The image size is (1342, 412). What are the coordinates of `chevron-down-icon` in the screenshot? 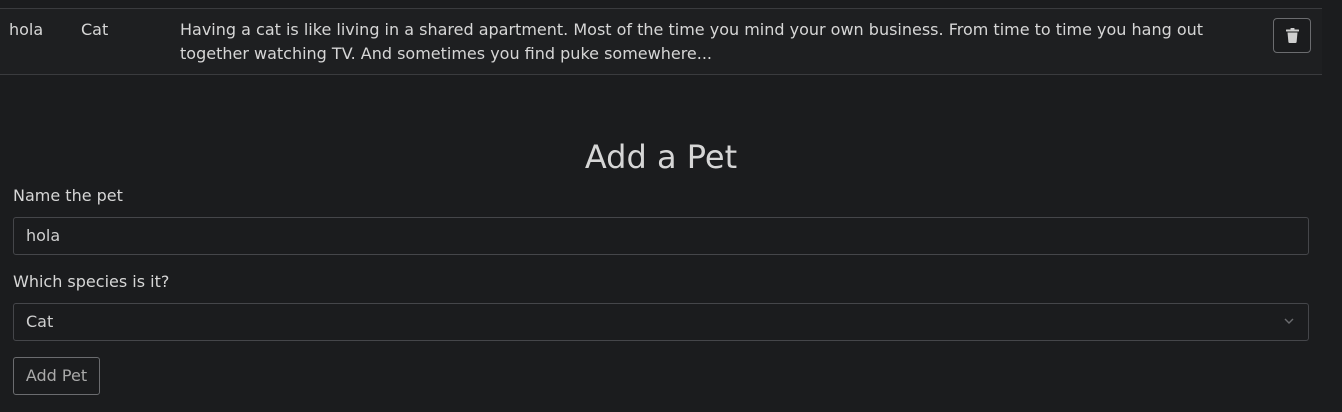 It's located at (1289, 321).